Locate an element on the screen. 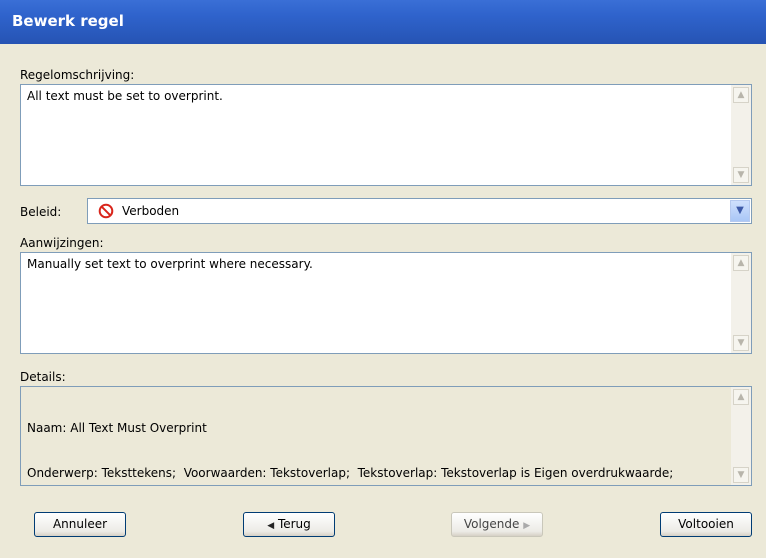 The width and height of the screenshot is (766, 558). finish-button: Voltooien is located at coordinates (706, 524).